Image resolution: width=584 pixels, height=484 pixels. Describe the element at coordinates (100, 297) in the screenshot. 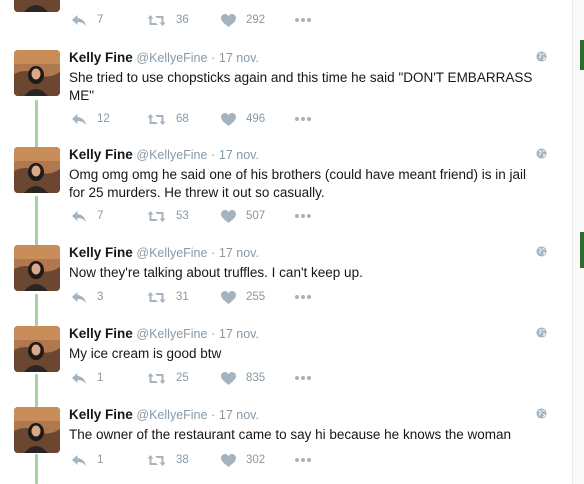

I see `reply-count: 3` at that location.